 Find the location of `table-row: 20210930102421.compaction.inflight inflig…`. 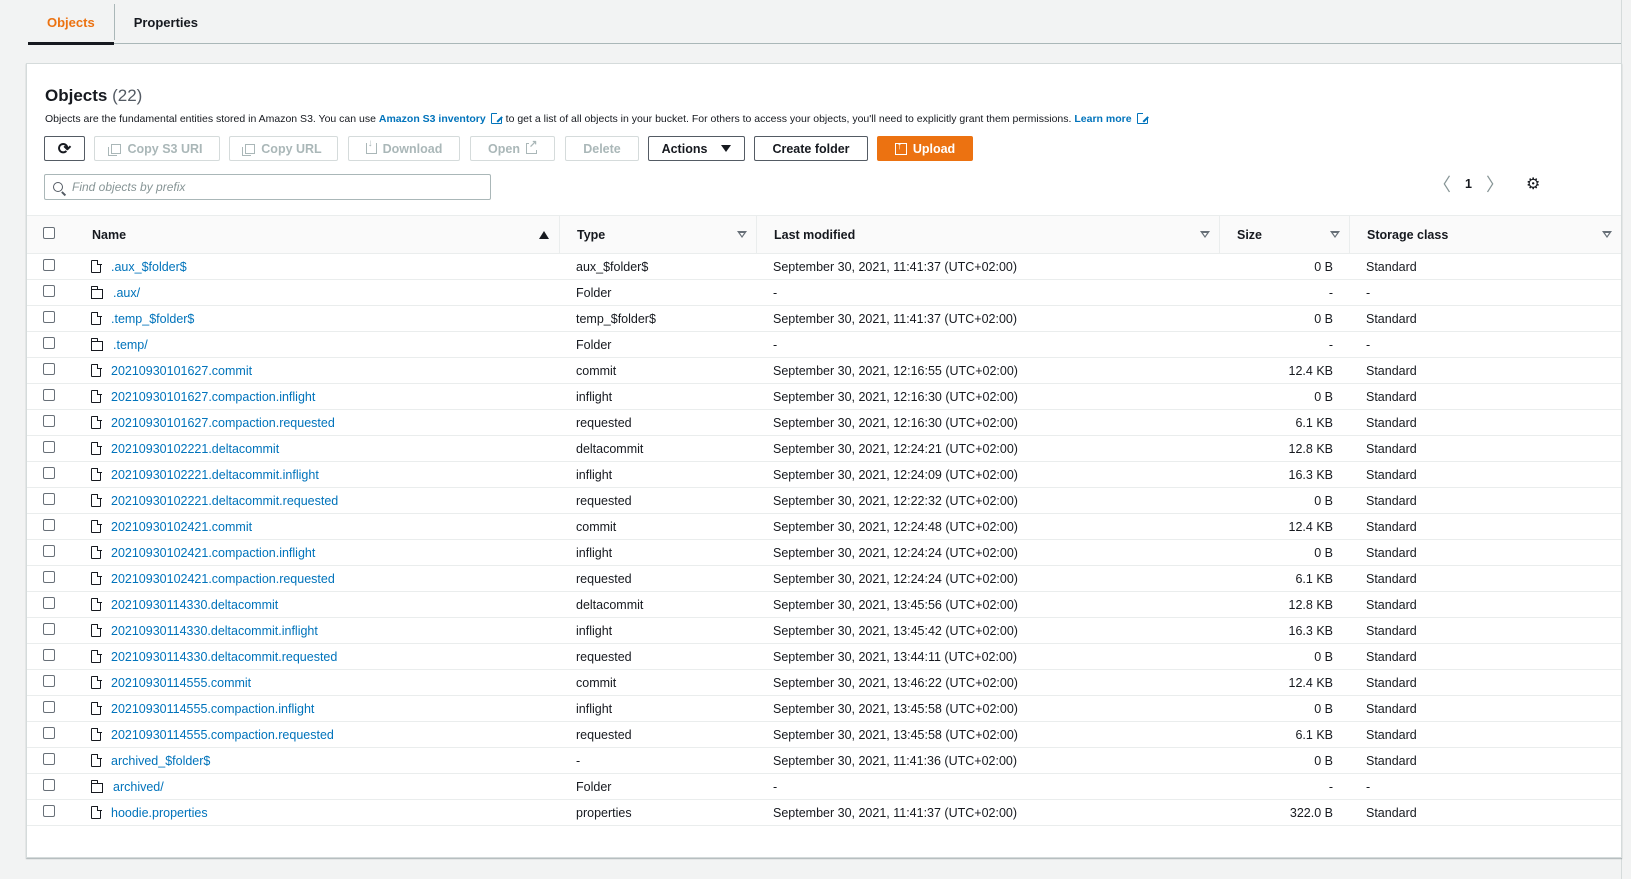

table-row: 20210930102421.compaction.inflight inflig… is located at coordinates (824, 553).